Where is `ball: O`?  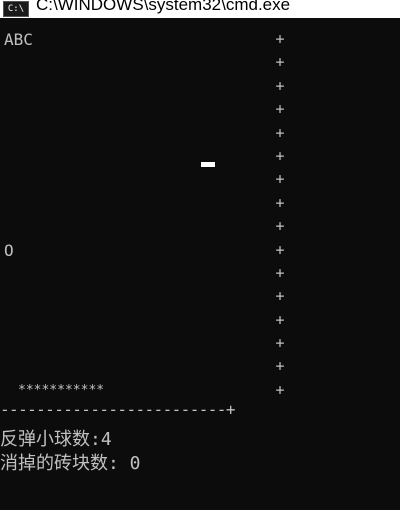 ball: O is located at coordinates (9, 250).